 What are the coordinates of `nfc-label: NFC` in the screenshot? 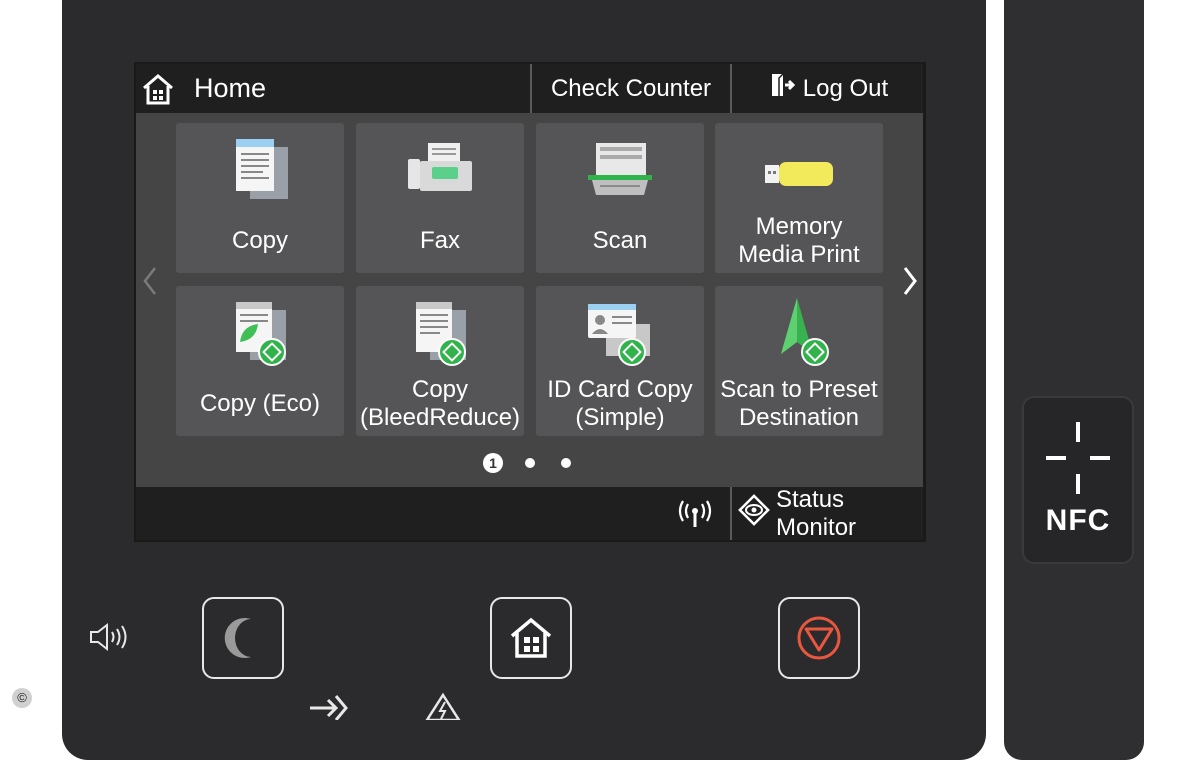 It's located at (1078, 520).